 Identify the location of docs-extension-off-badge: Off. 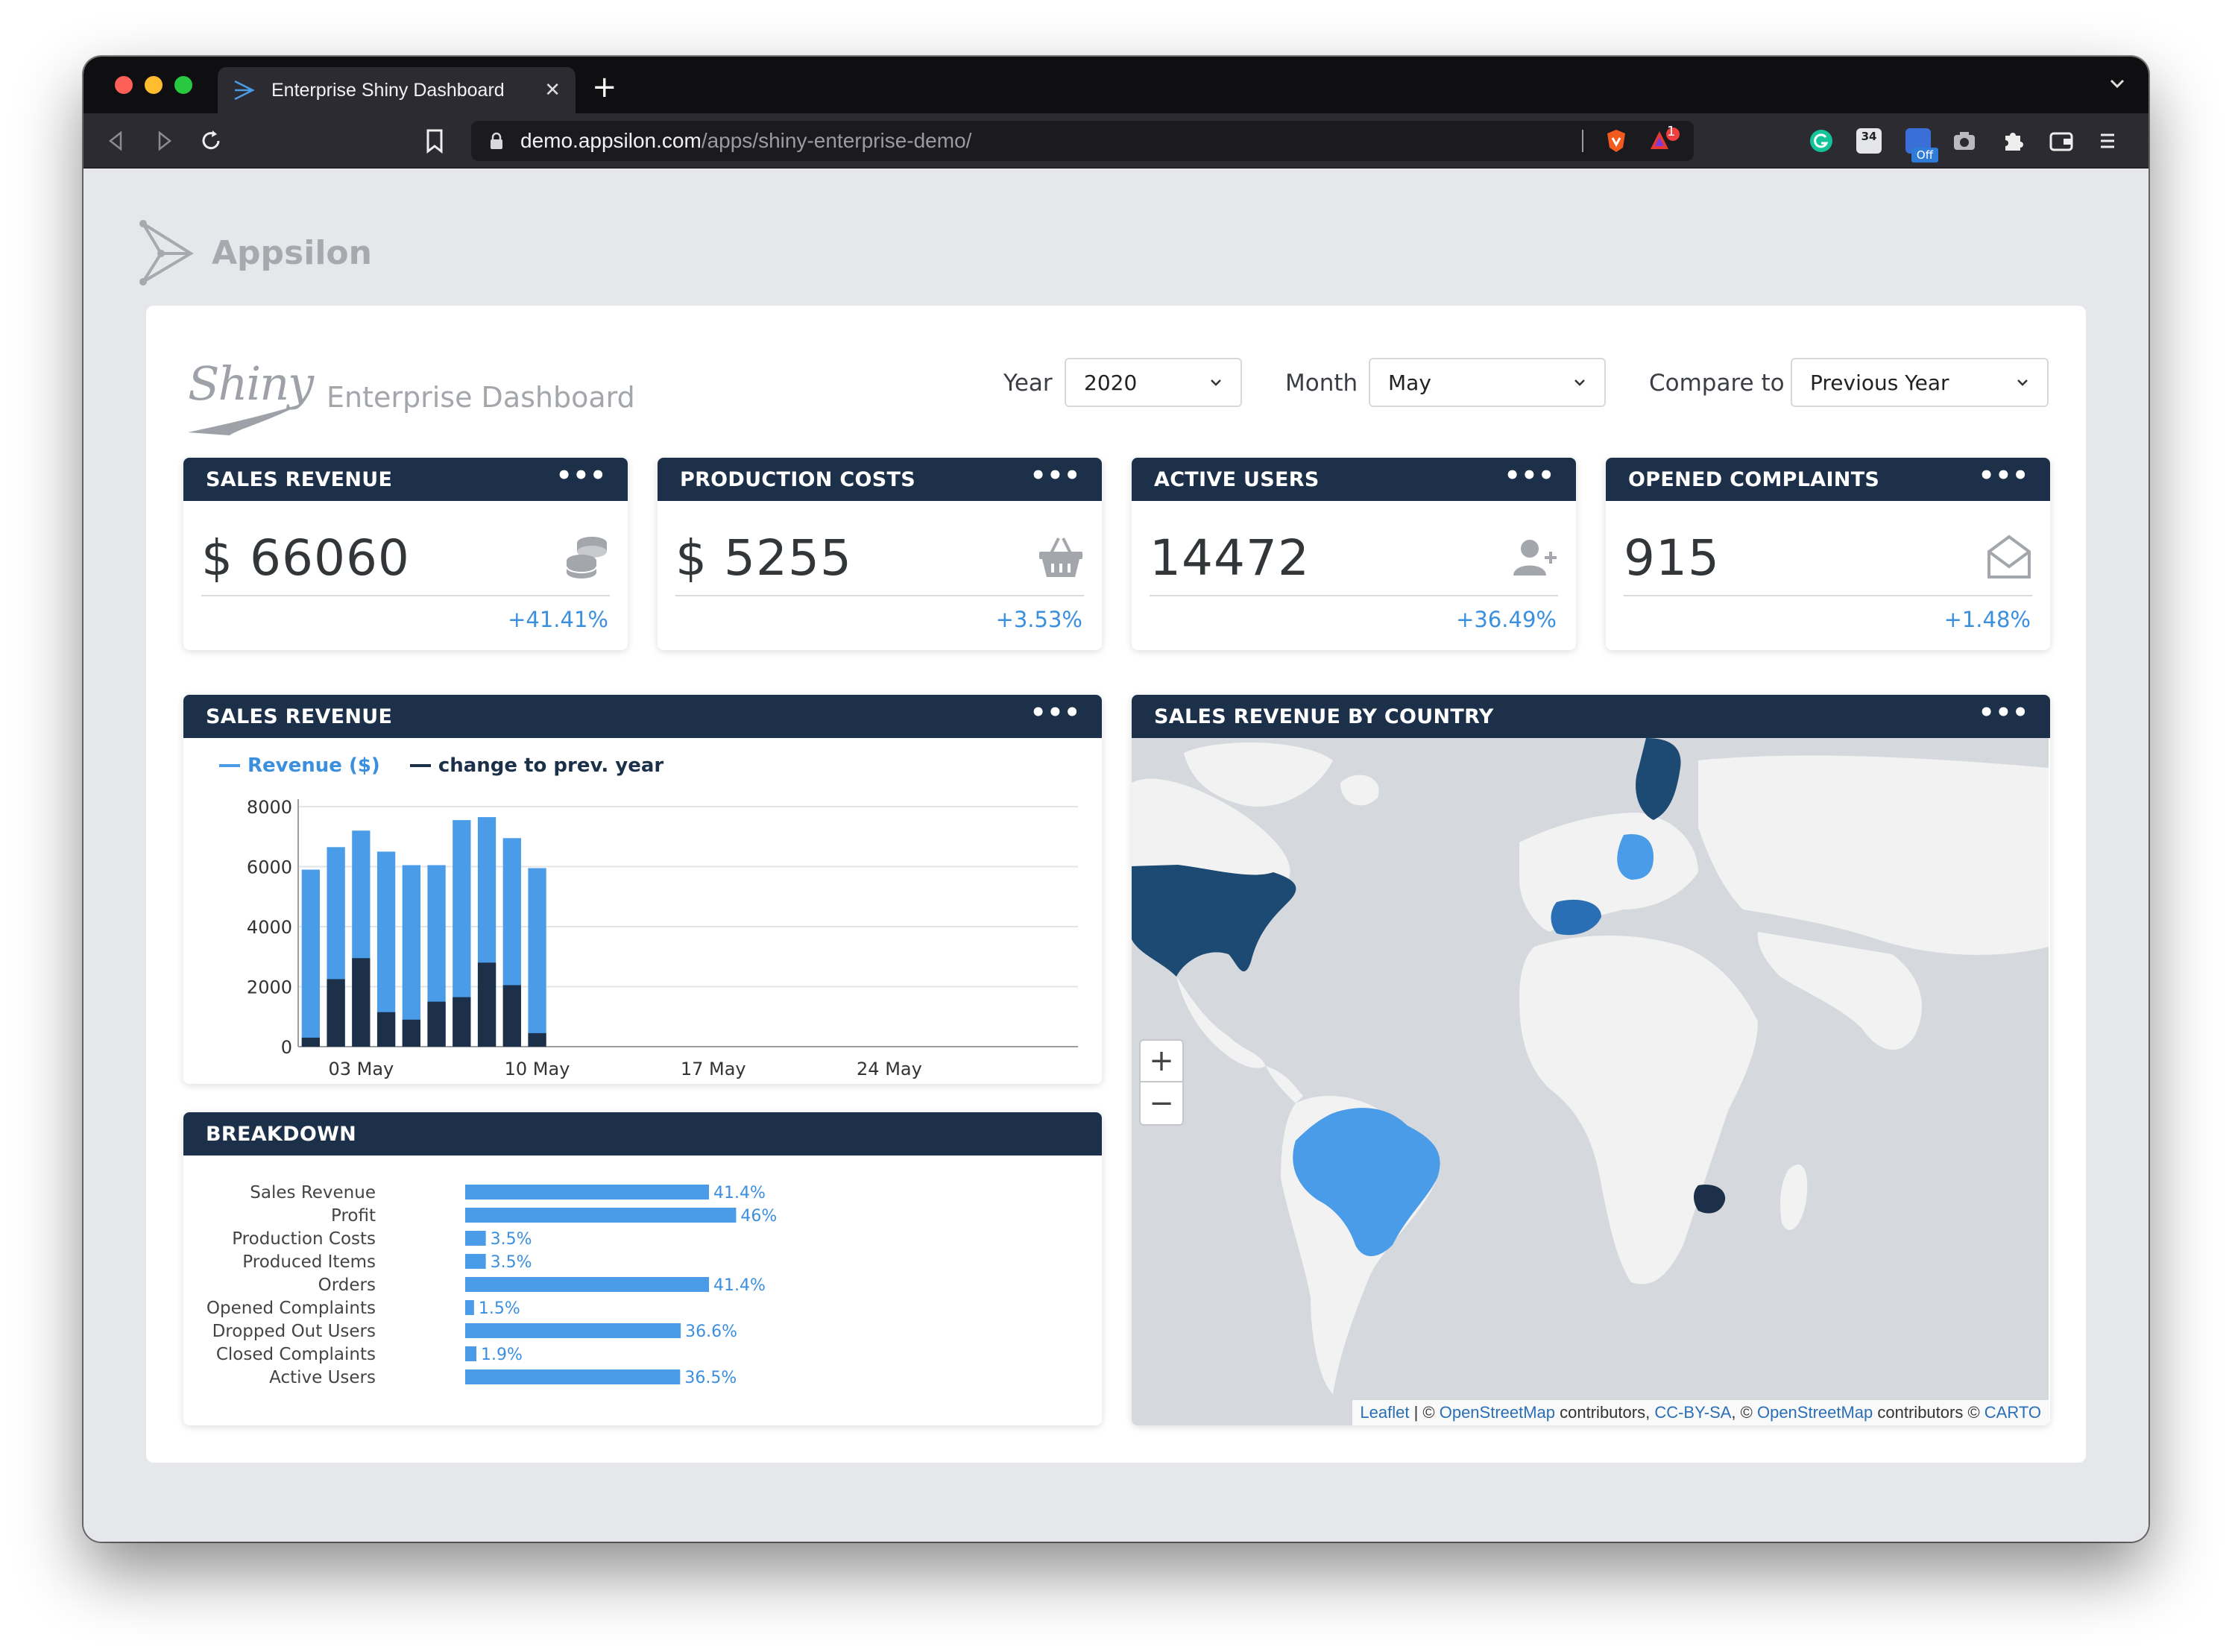
(1924, 155).